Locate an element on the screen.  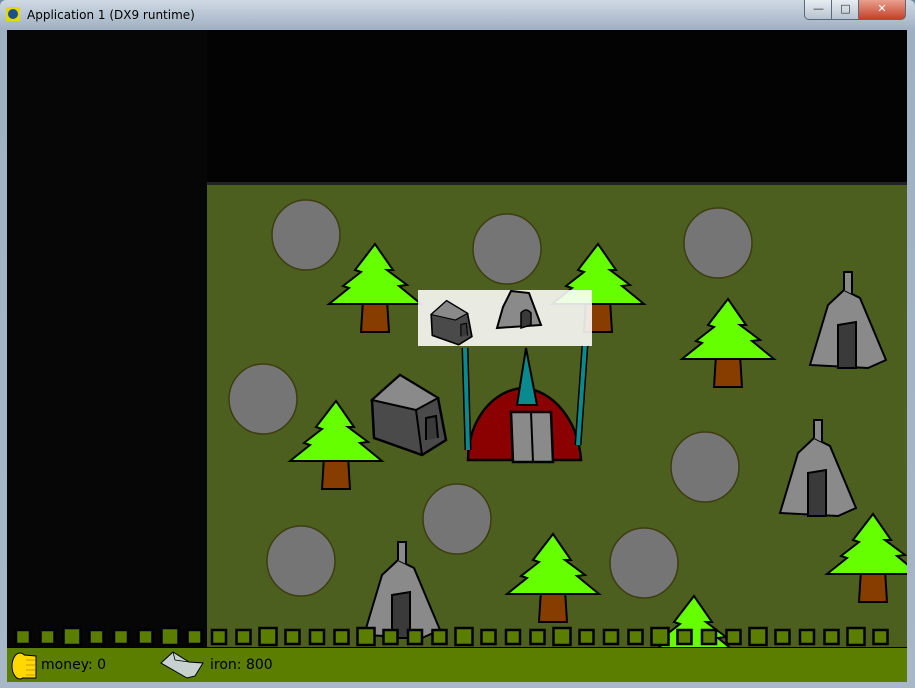
title-bar: Application 1 (DX9 runtime) — □ ✕ is located at coordinates (457, 15).